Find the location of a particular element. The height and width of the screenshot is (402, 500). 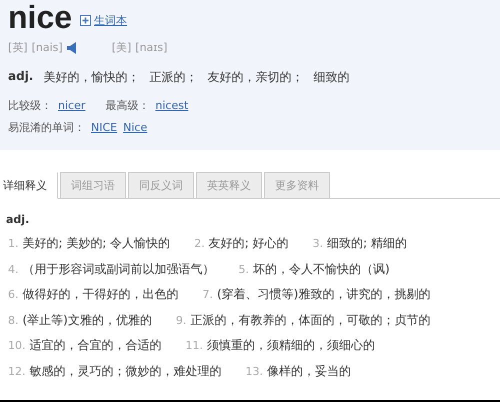

plus-icon is located at coordinates (86, 20).